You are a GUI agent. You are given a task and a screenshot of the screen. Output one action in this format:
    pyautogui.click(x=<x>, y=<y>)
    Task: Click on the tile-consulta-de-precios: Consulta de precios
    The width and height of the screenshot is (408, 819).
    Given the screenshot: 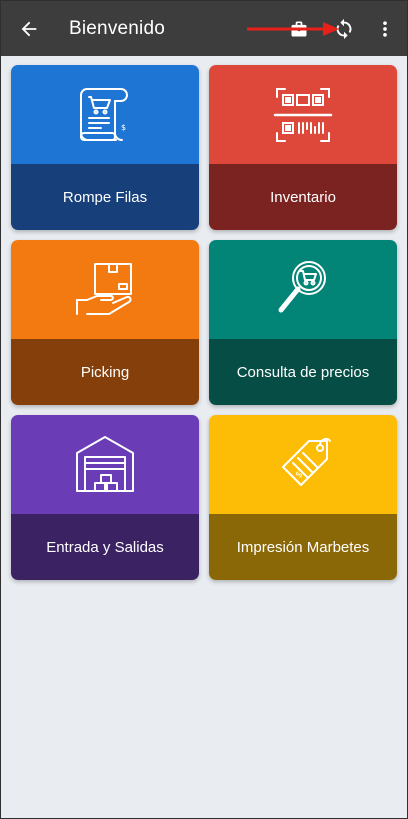 What is the action you would take?
    pyautogui.click(x=303, y=322)
    